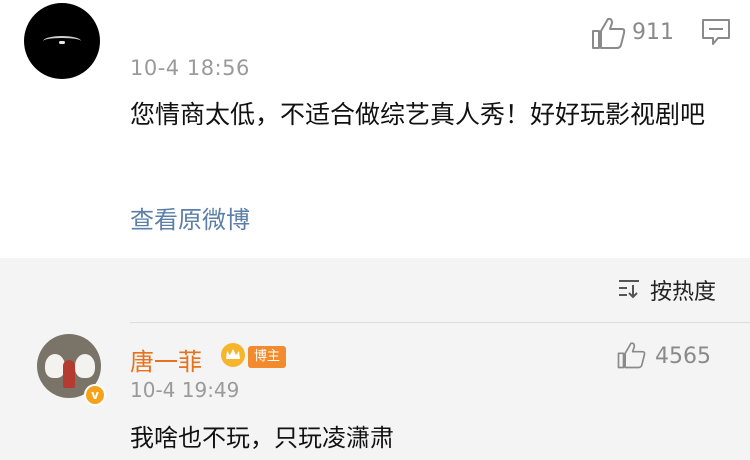 The image size is (750, 460). What do you see at coordinates (653, 32) in the screenshot?
I see `like-count: 911` at bounding box center [653, 32].